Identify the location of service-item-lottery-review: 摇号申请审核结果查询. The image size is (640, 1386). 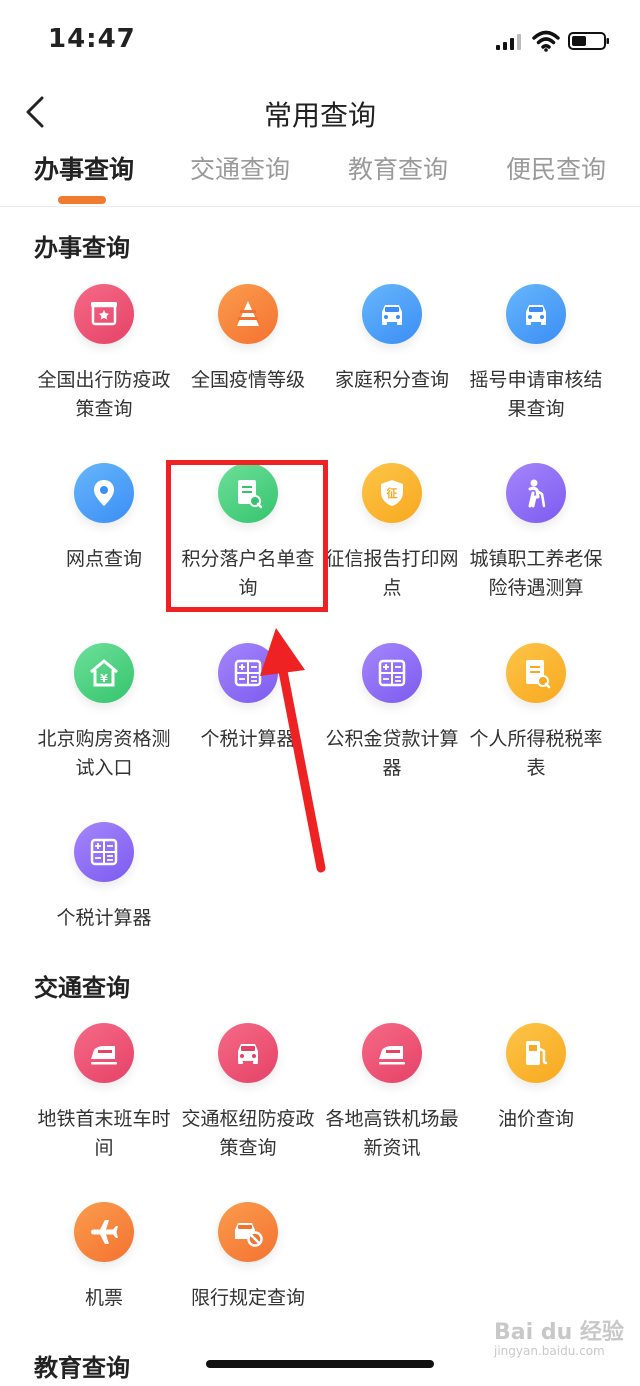
(536, 354).